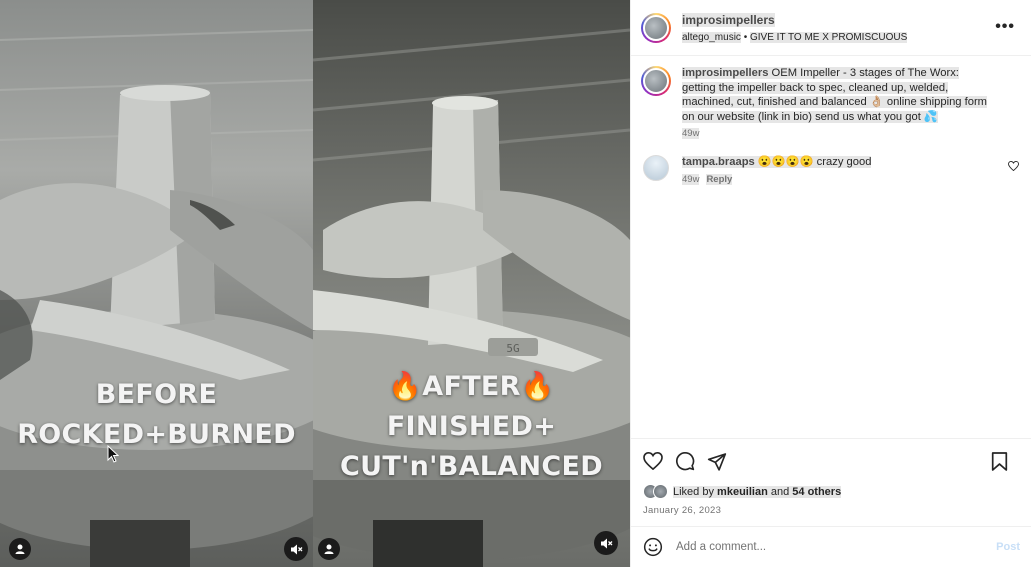  I want to click on post-date: January 26, 2023, so click(831, 510).